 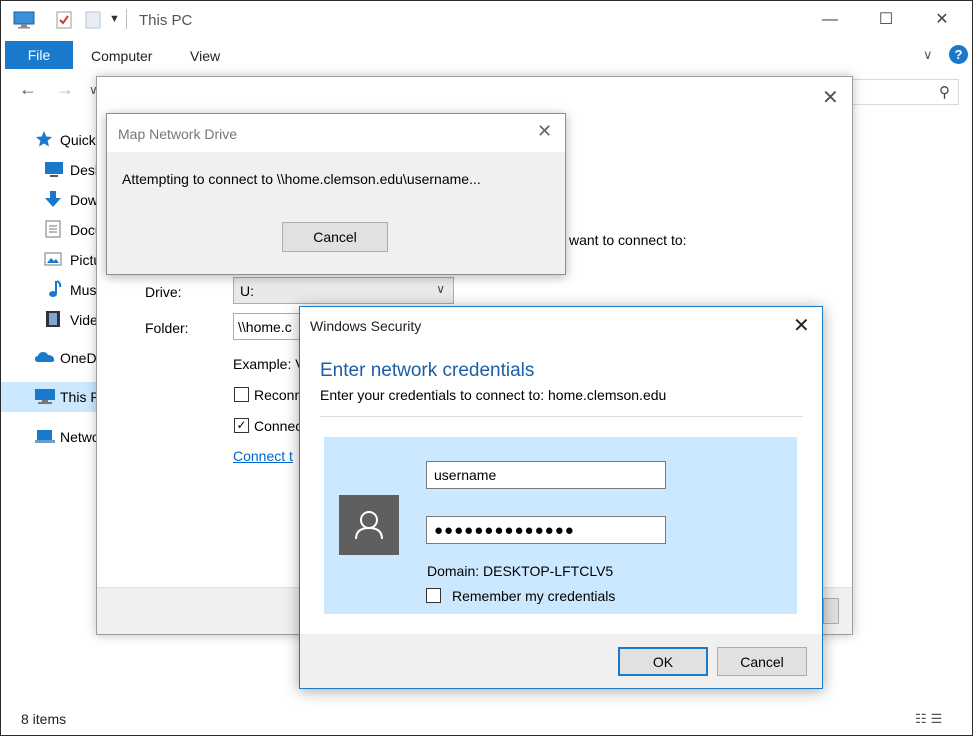 I want to click on nav-item-label: Dow, so click(x=84, y=200).